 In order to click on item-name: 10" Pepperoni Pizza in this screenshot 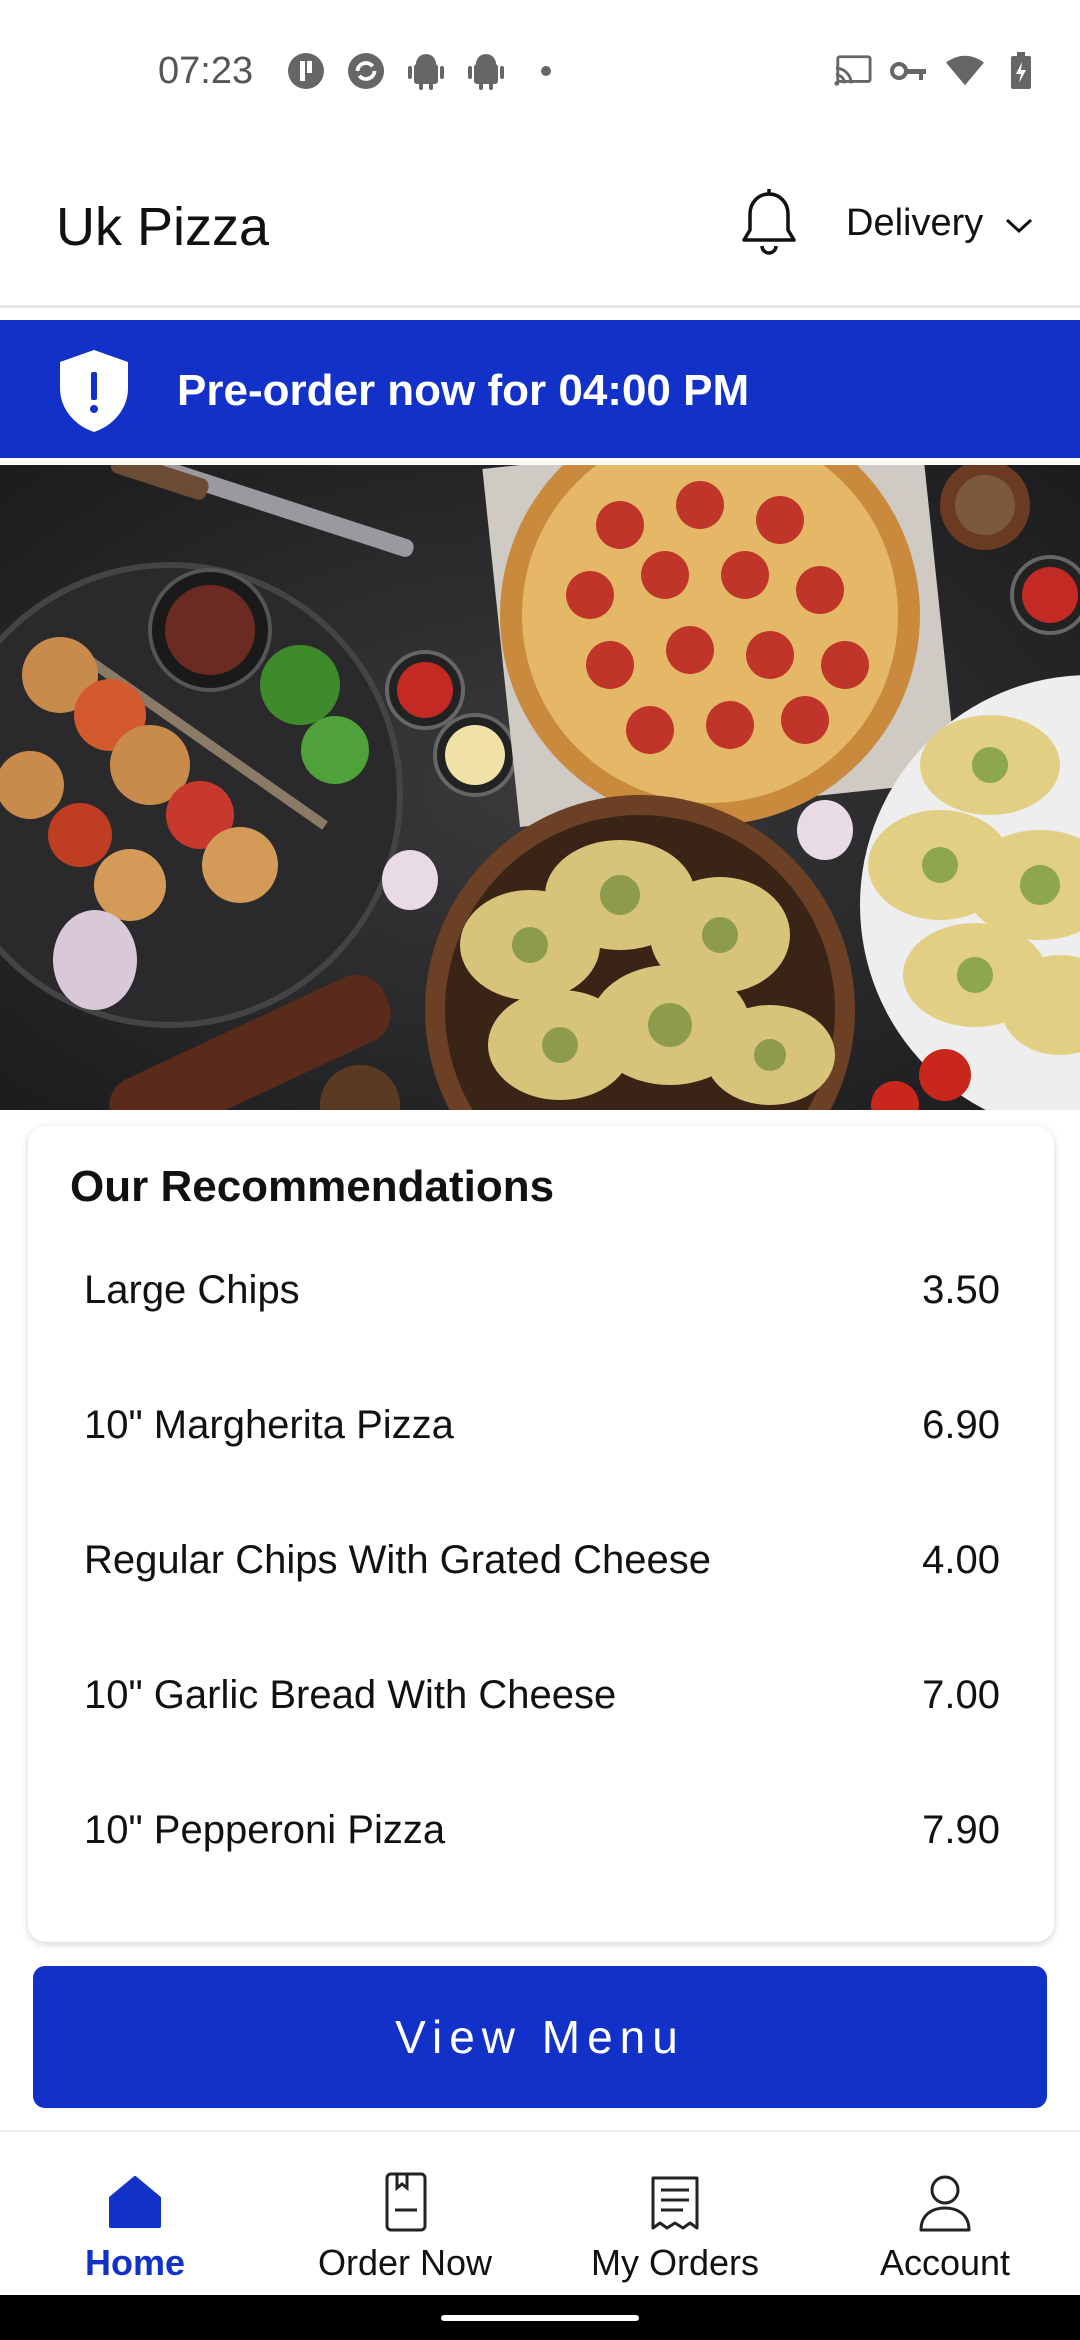, I will do `click(265, 1830)`.